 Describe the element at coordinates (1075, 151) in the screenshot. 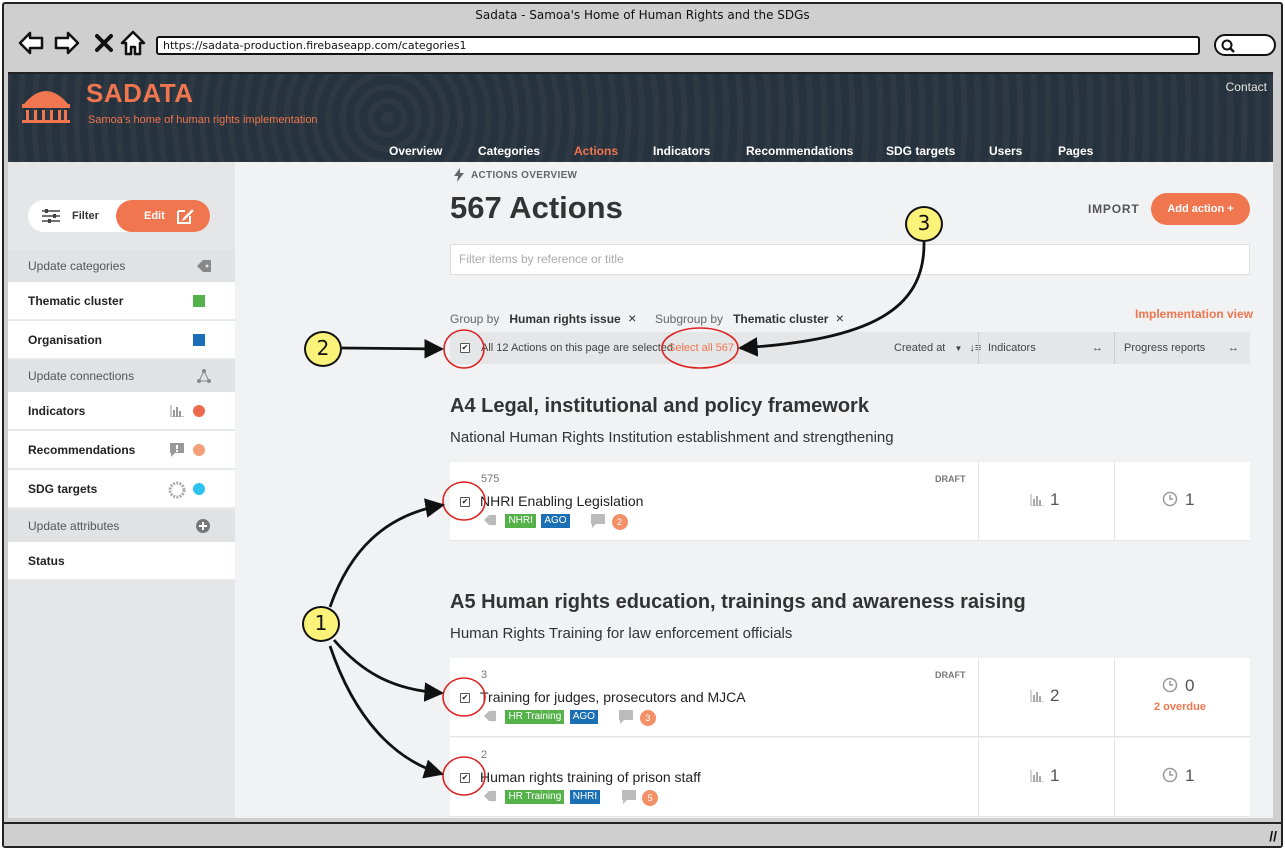

I see `nav-pages: Pages` at that location.